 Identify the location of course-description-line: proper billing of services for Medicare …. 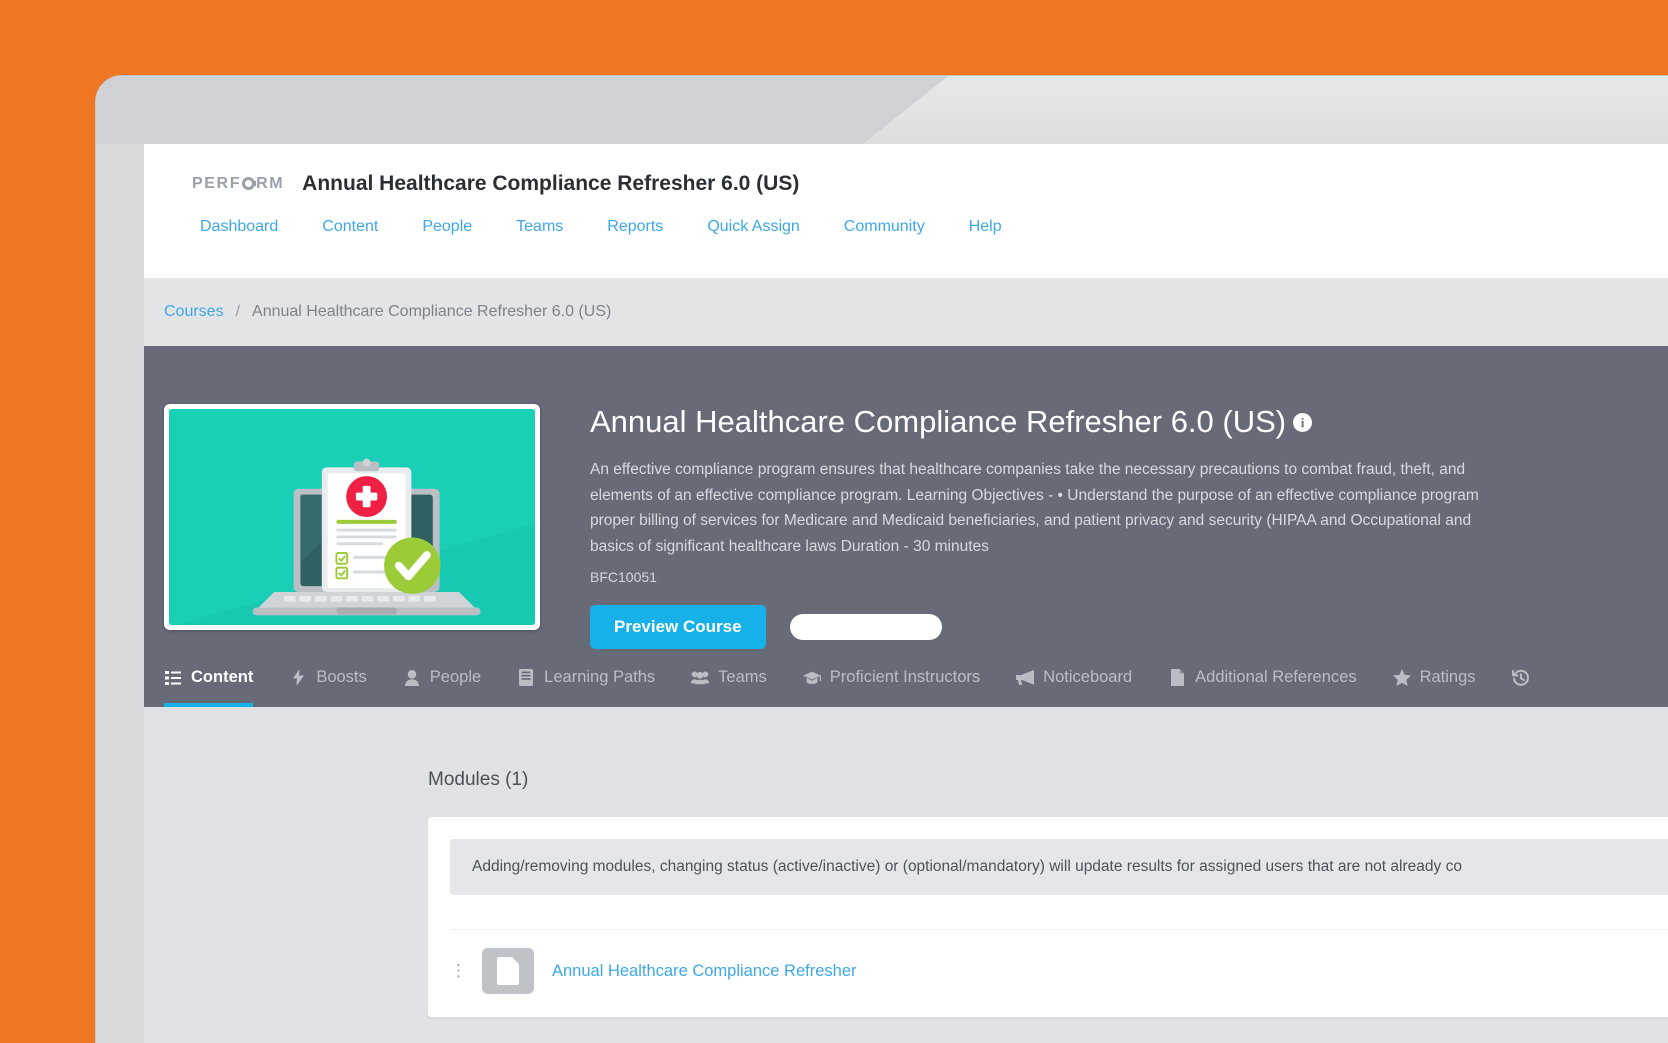
(1031, 521).